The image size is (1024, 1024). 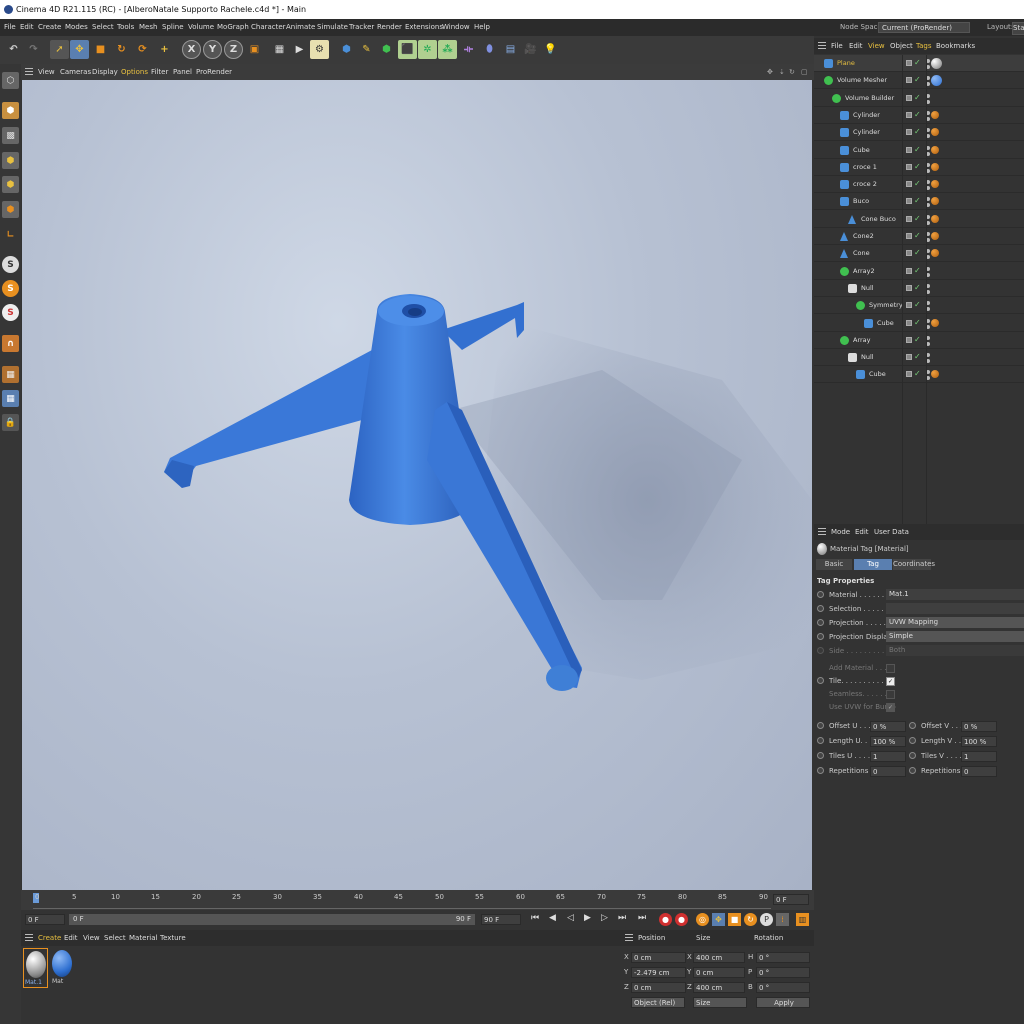 I want to click on scale-tool-button: ■, so click(x=100, y=49).